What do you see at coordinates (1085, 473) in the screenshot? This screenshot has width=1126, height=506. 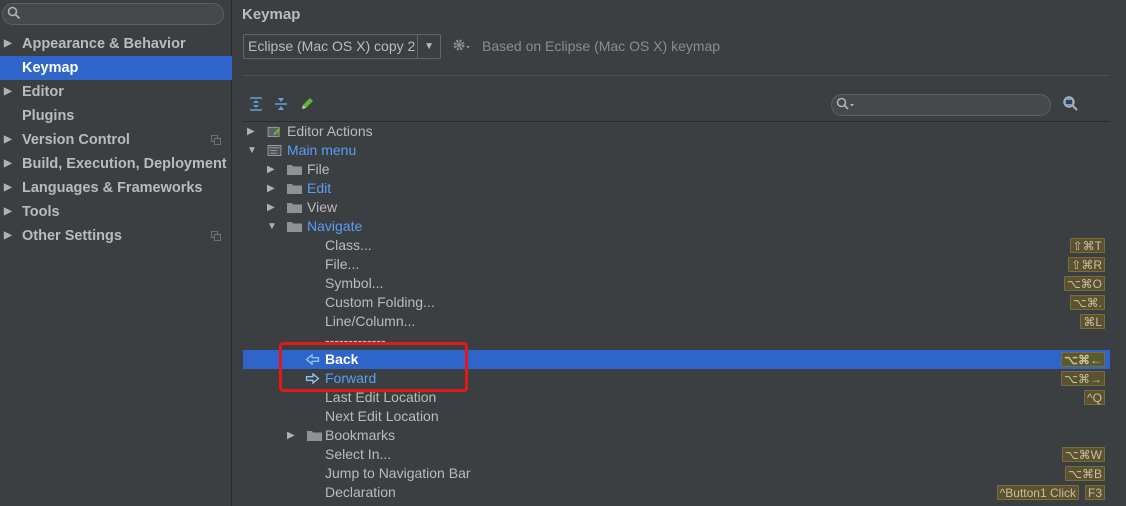 I see `shortcut-badge: ⌥⌘B` at bounding box center [1085, 473].